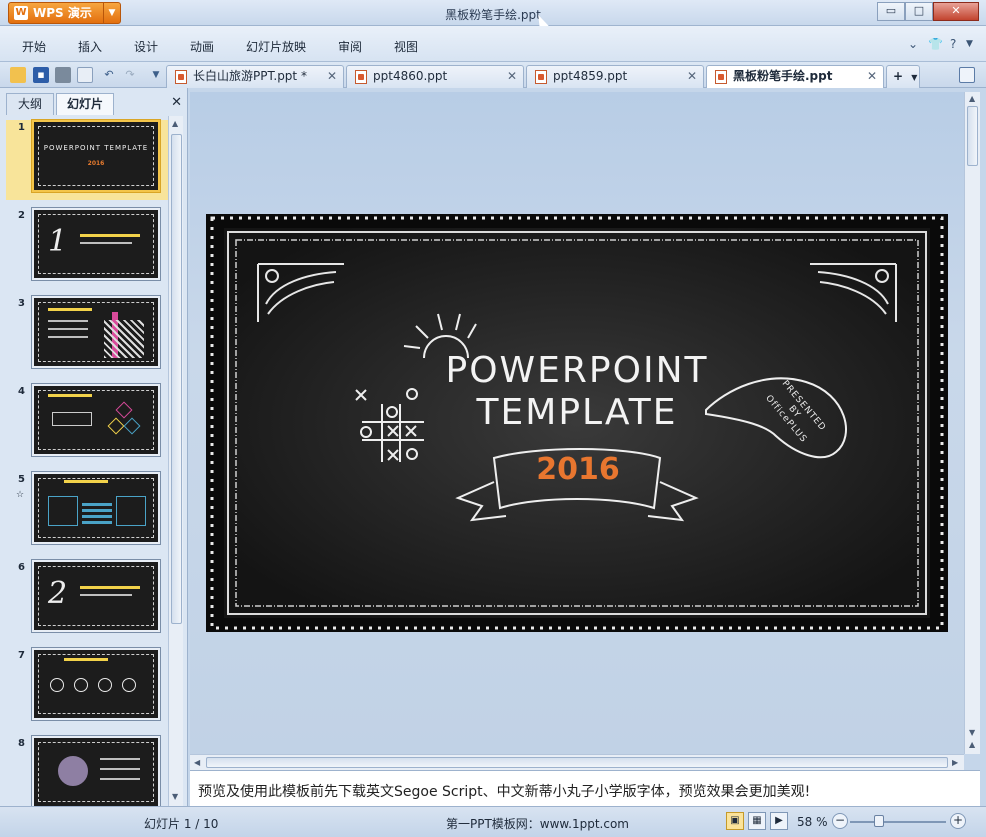 Image resolution: width=986 pixels, height=837 pixels. What do you see at coordinates (105, 685) in the screenshot?
I see `thumbnail-circle-icon` at bounding box center [105, 685].